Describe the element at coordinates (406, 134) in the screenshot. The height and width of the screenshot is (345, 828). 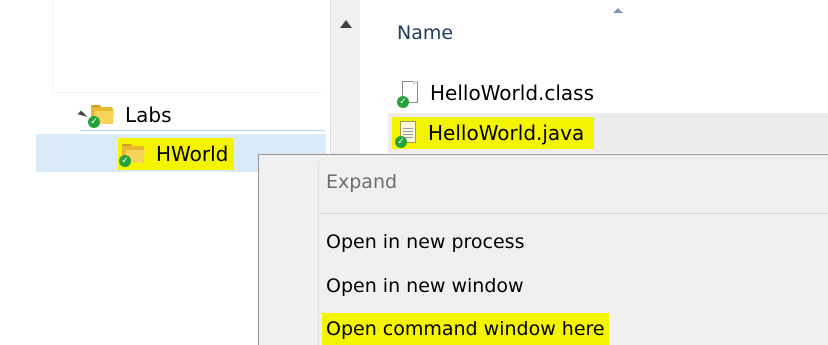
I see `java-file-icon: ✓` at that location.